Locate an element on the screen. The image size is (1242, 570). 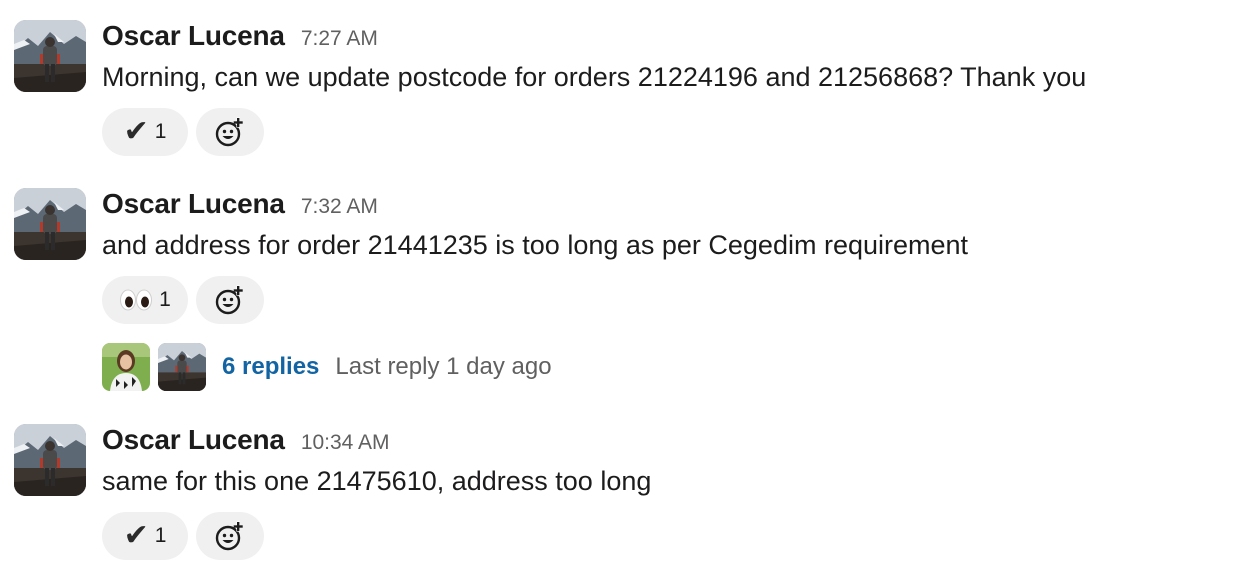
reactions-bar: 1 is located at coordinates (183, 300).